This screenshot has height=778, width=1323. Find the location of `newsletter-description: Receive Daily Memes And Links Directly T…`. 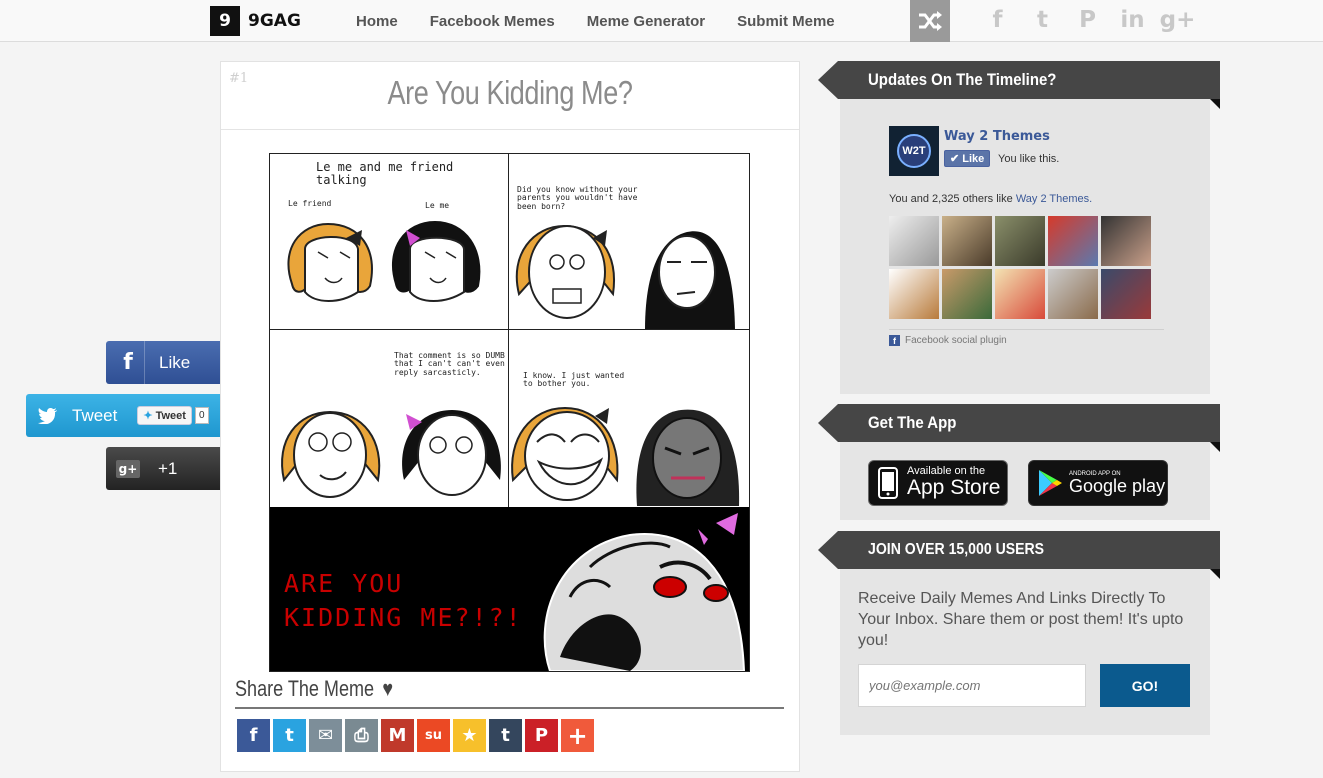

newsletter-description: Receive Daily Memes And Links Directly T… is located at coordinates (1021, 619).